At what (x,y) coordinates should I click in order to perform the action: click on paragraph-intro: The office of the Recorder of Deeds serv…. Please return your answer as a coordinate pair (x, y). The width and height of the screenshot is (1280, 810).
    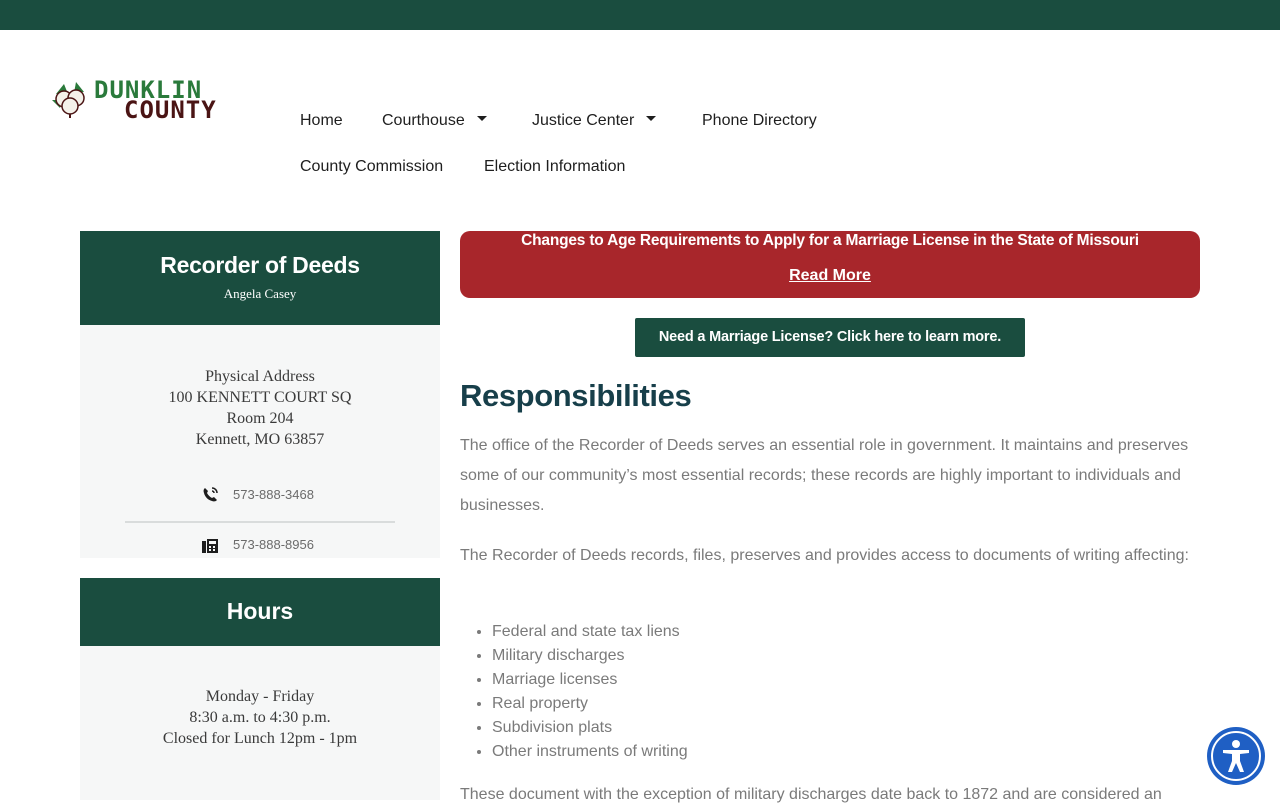
    Looking at the image, I should click on (824, 475).